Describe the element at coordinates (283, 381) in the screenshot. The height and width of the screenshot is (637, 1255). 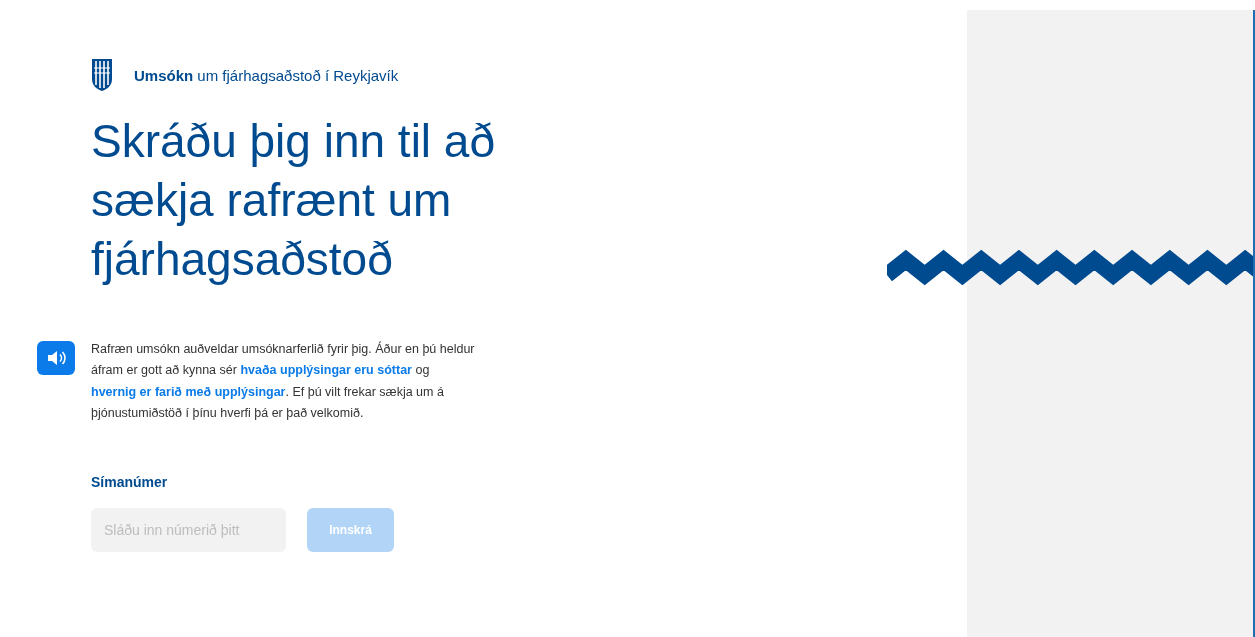
I see `intro-paragraph: Rafræn umsókn auðveldar umsóknarferlið fyrir þig. Áður en þú heldur áfram er gott að kynna sér hvaða upplýsingar eru sóttar og hvernig er farið með upplýsingar. Ef þú vilt frekar sækja um á þjónustumiðstöð í þínu hverfi þá er það velkomið.` at that location.